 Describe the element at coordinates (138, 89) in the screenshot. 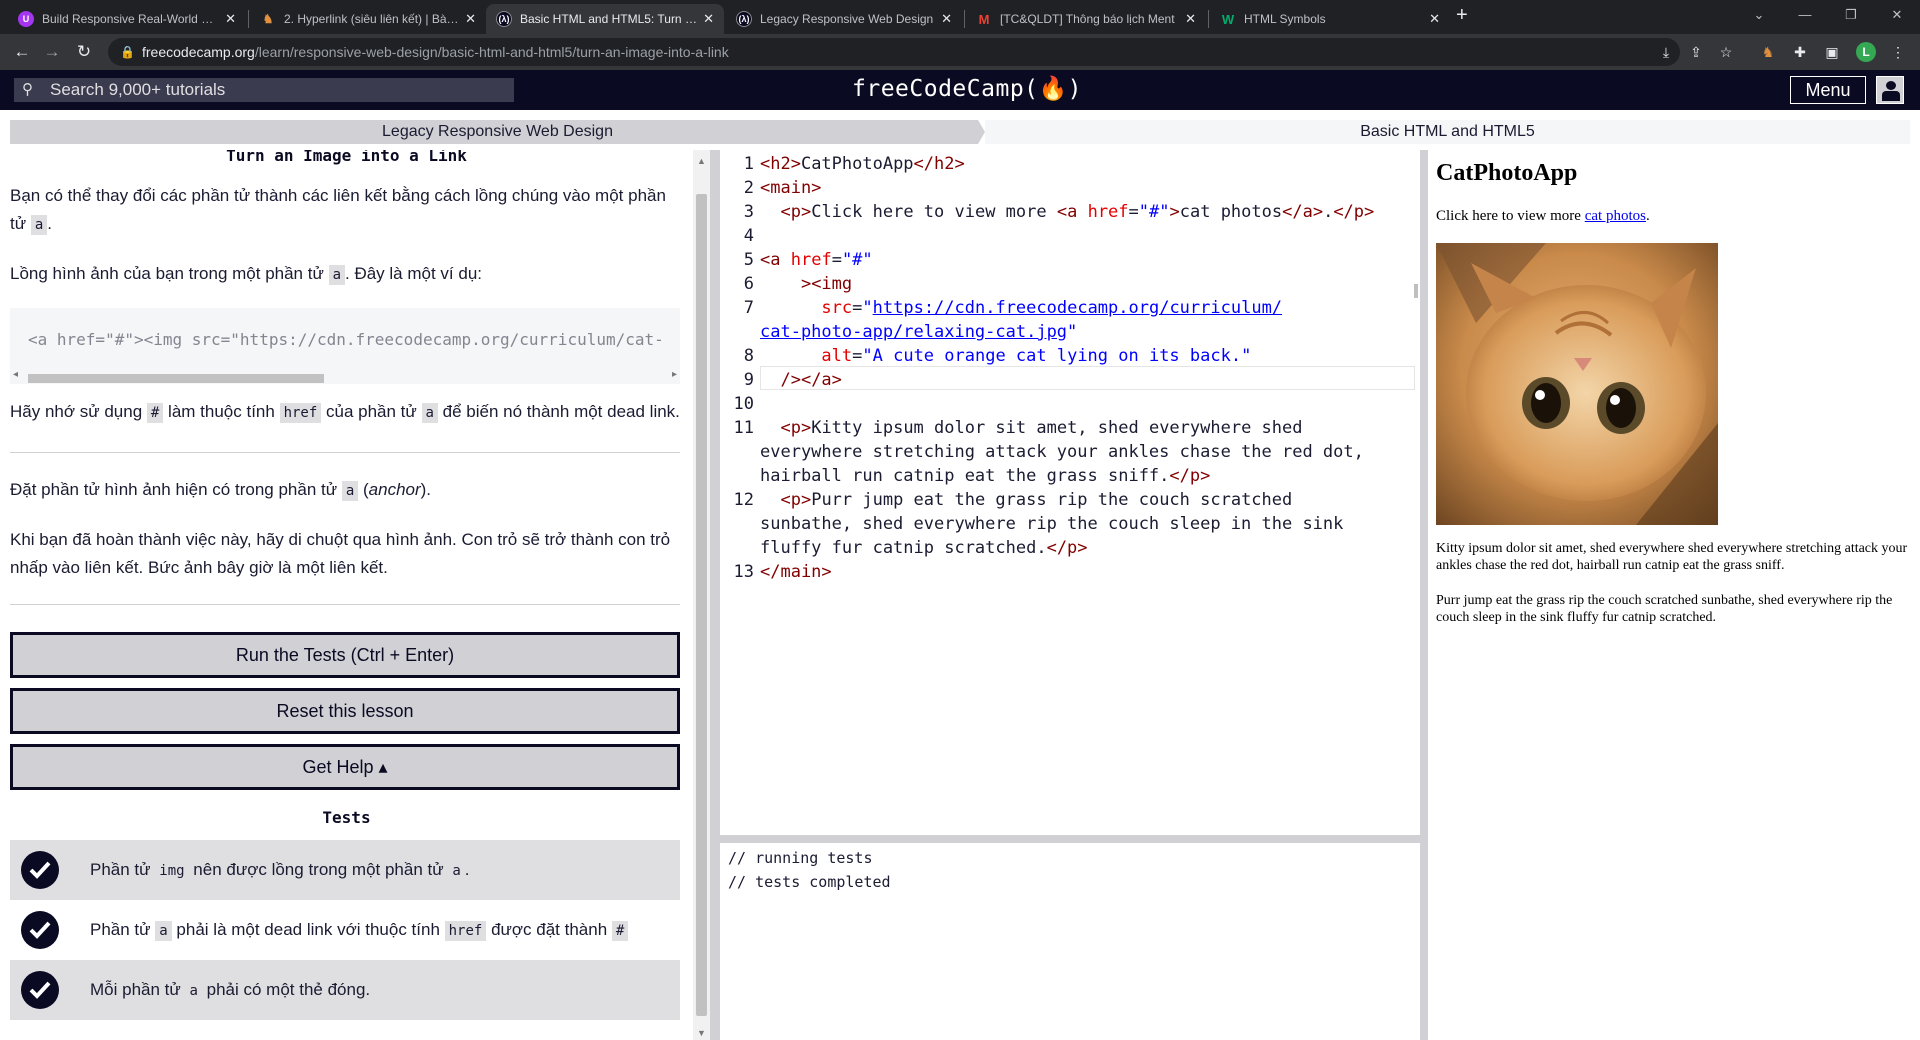

I see `search-placeholder: Search 9,000+ tutorials` at that location.